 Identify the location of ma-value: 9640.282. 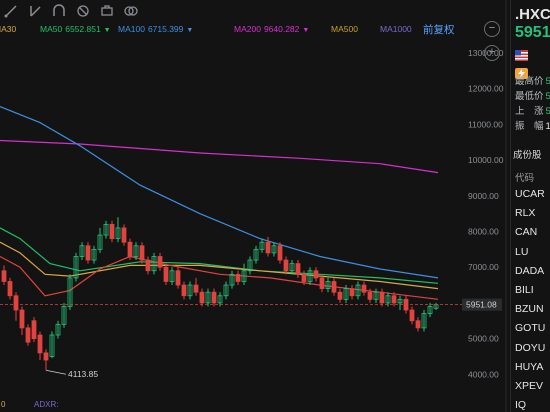
(281, 29).